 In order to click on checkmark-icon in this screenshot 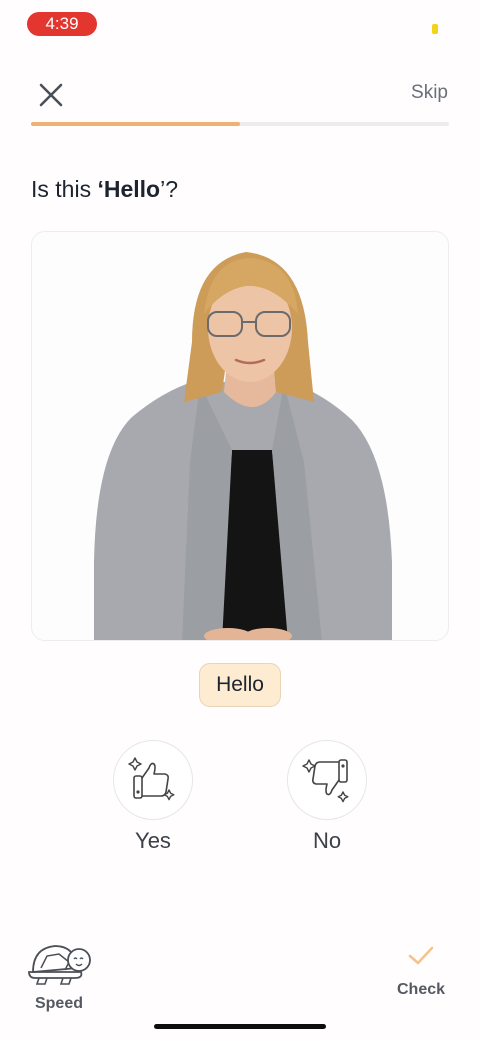, I will do `click(421, 955)`.